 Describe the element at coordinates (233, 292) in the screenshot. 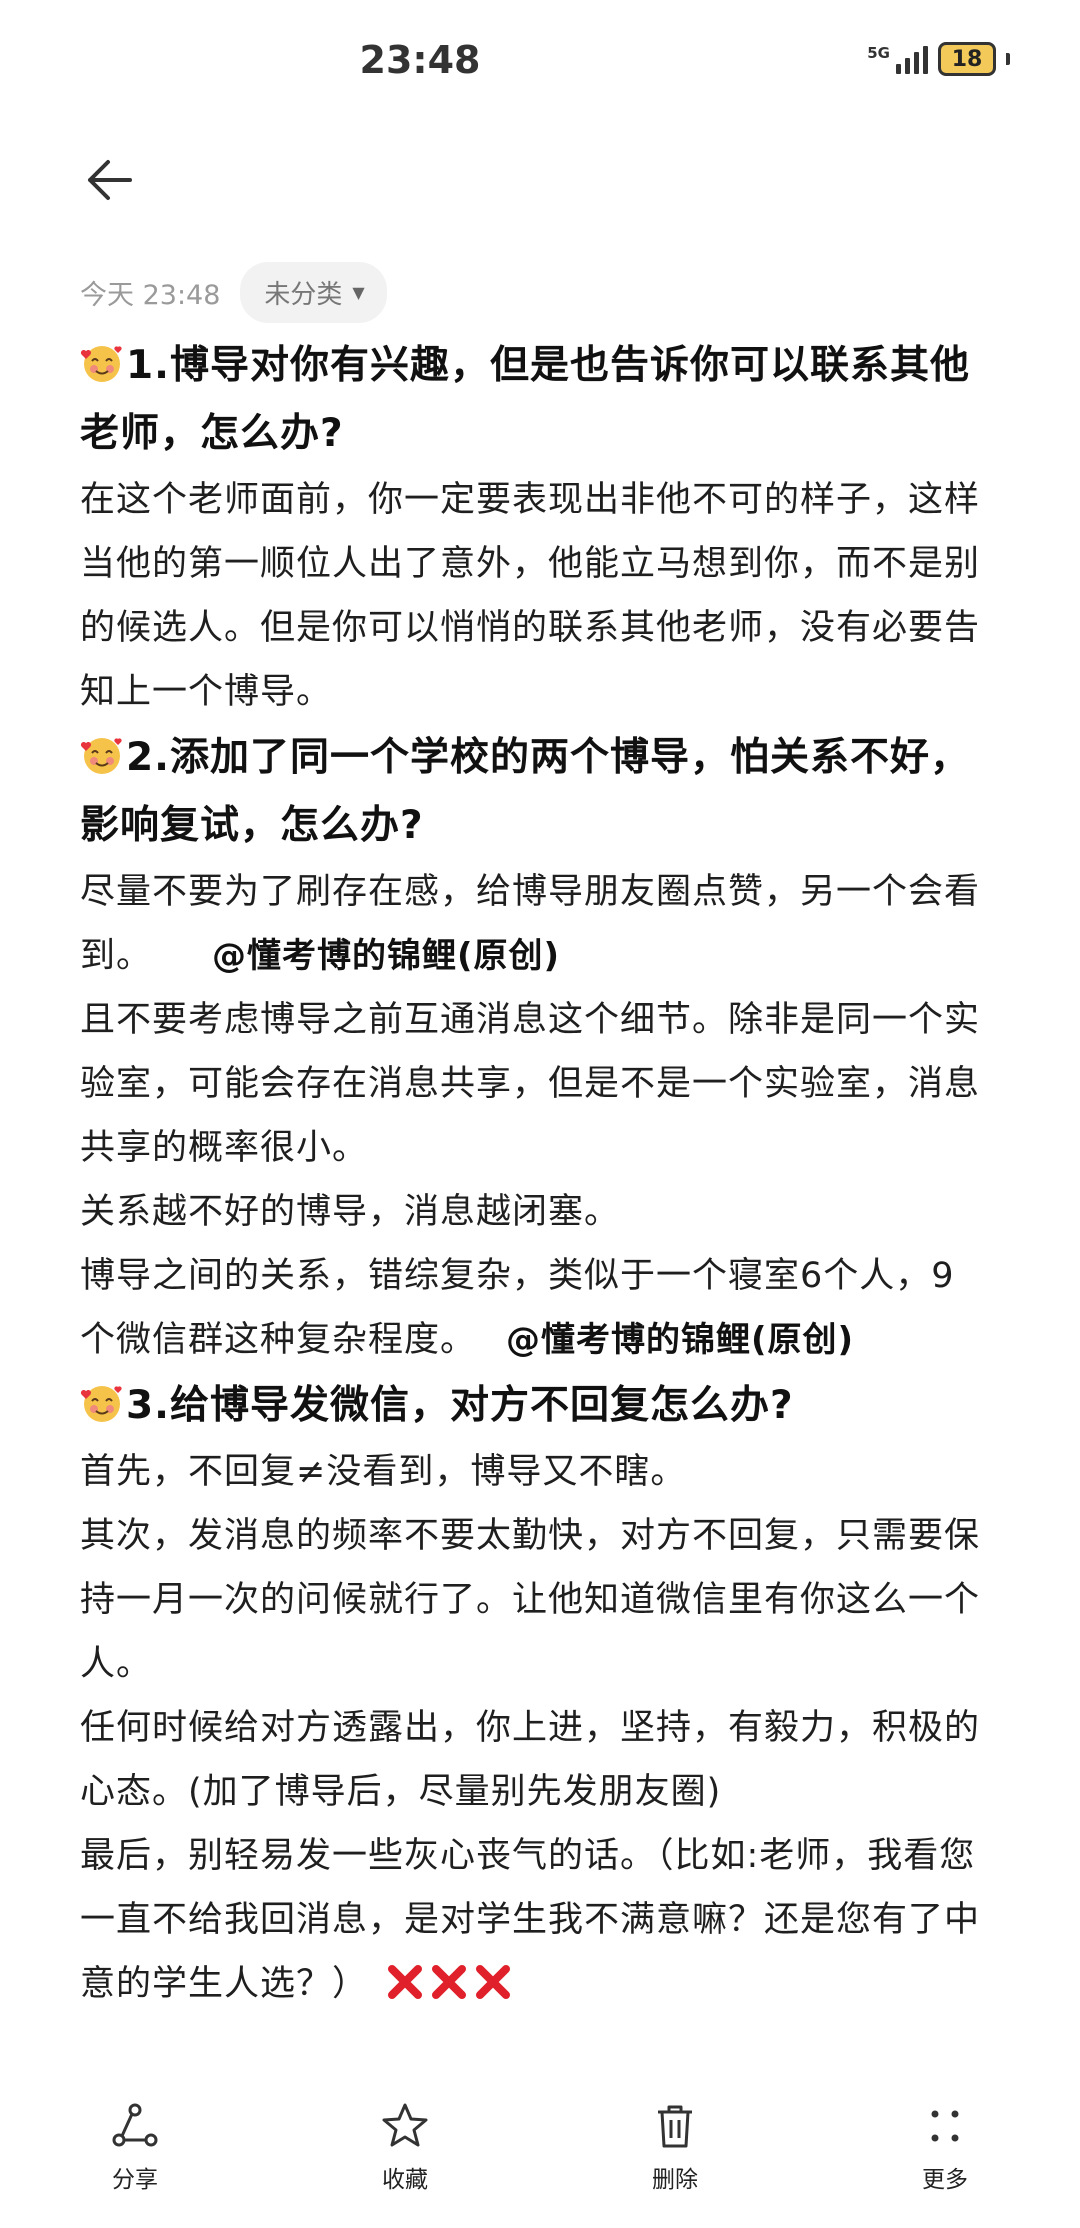

I see `note-meta: 今天 23:48 未分类 ▼` at that location.